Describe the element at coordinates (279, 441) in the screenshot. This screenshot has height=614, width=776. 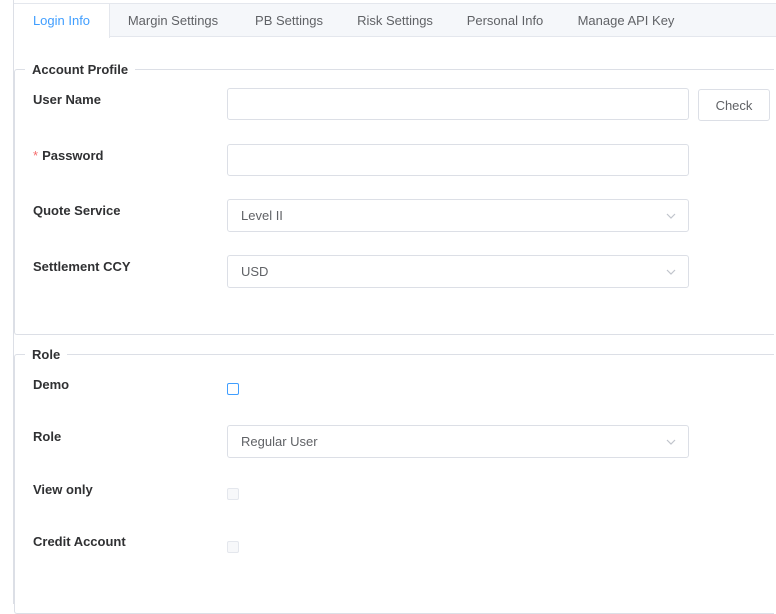
I see `role-value: Regular User` at that location.